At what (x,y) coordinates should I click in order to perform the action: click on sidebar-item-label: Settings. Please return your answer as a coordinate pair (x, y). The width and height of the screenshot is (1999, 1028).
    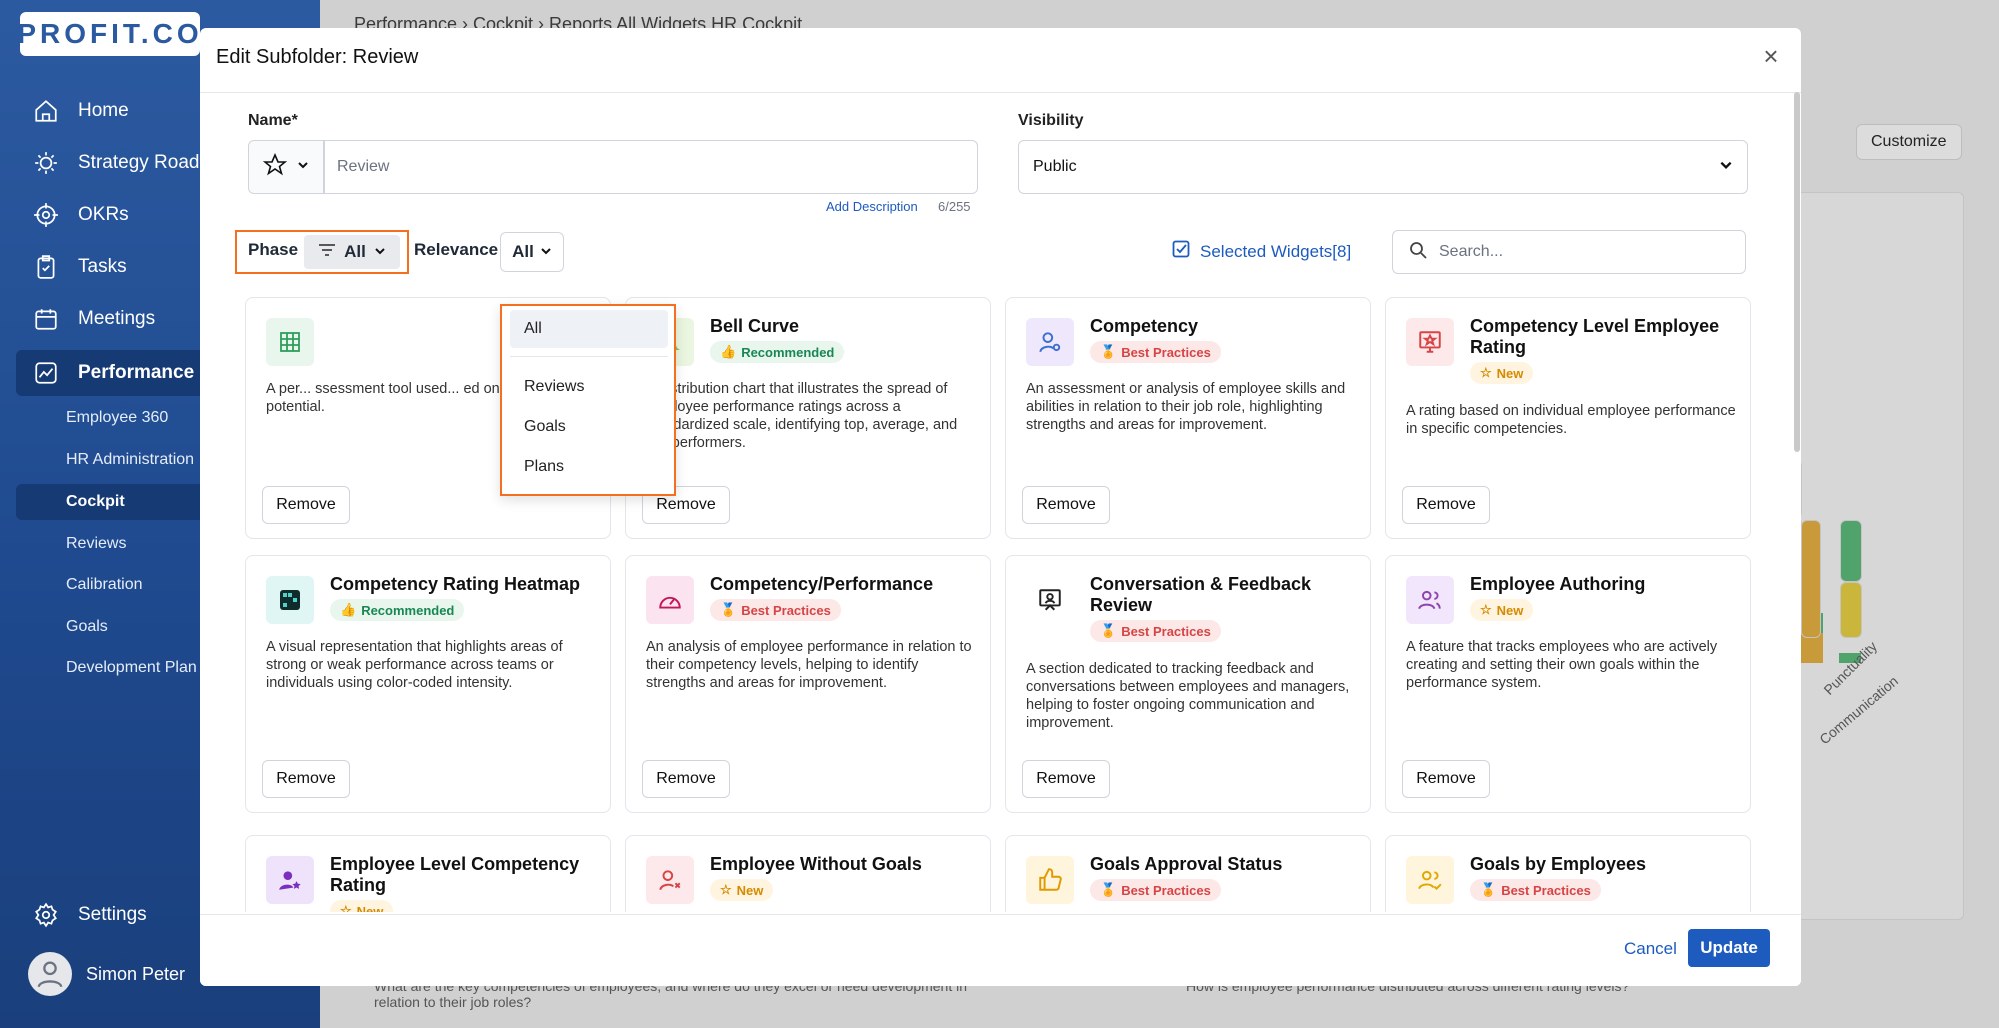
    Looking at the image, I should click on (112, 914).